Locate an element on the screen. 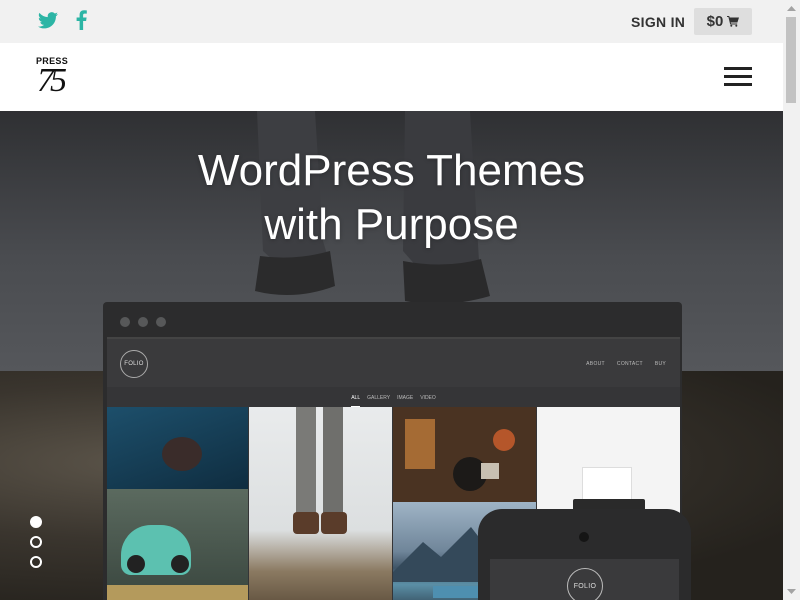 The width and height of the screenshot is (800, 600). hero-title-line2: with Purpose is located at coordinates (391, 224).